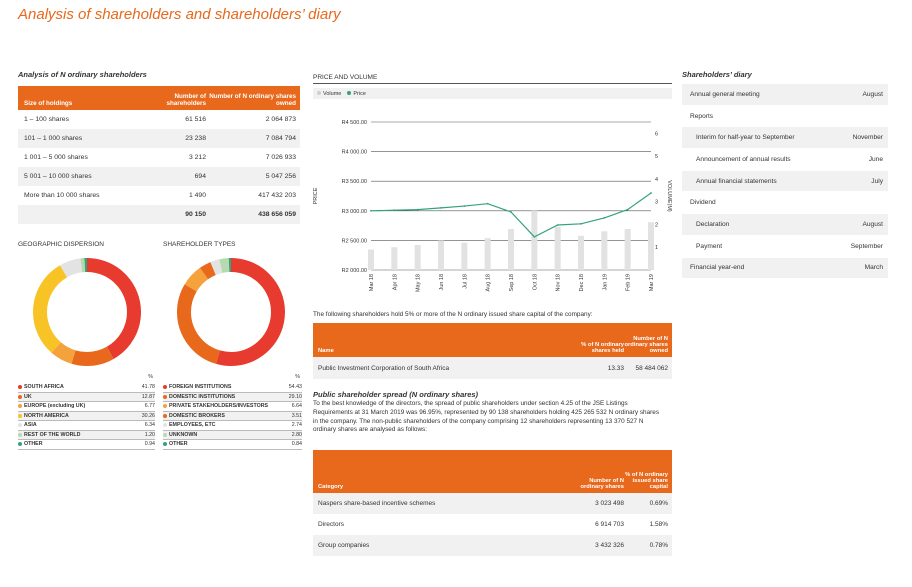  Describe the element at coordinates (231, 312) in the screenshot. I see `types-donut` at that location.